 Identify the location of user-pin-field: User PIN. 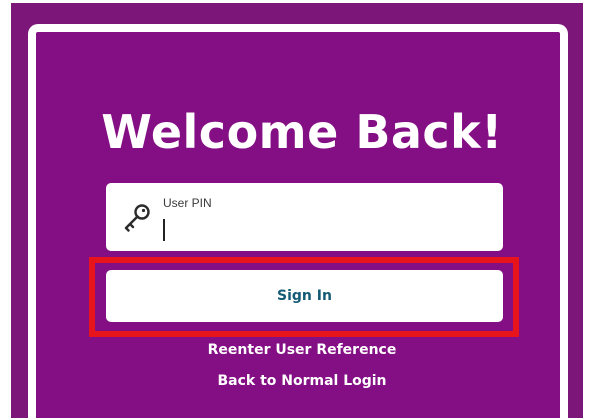
(304, 217).